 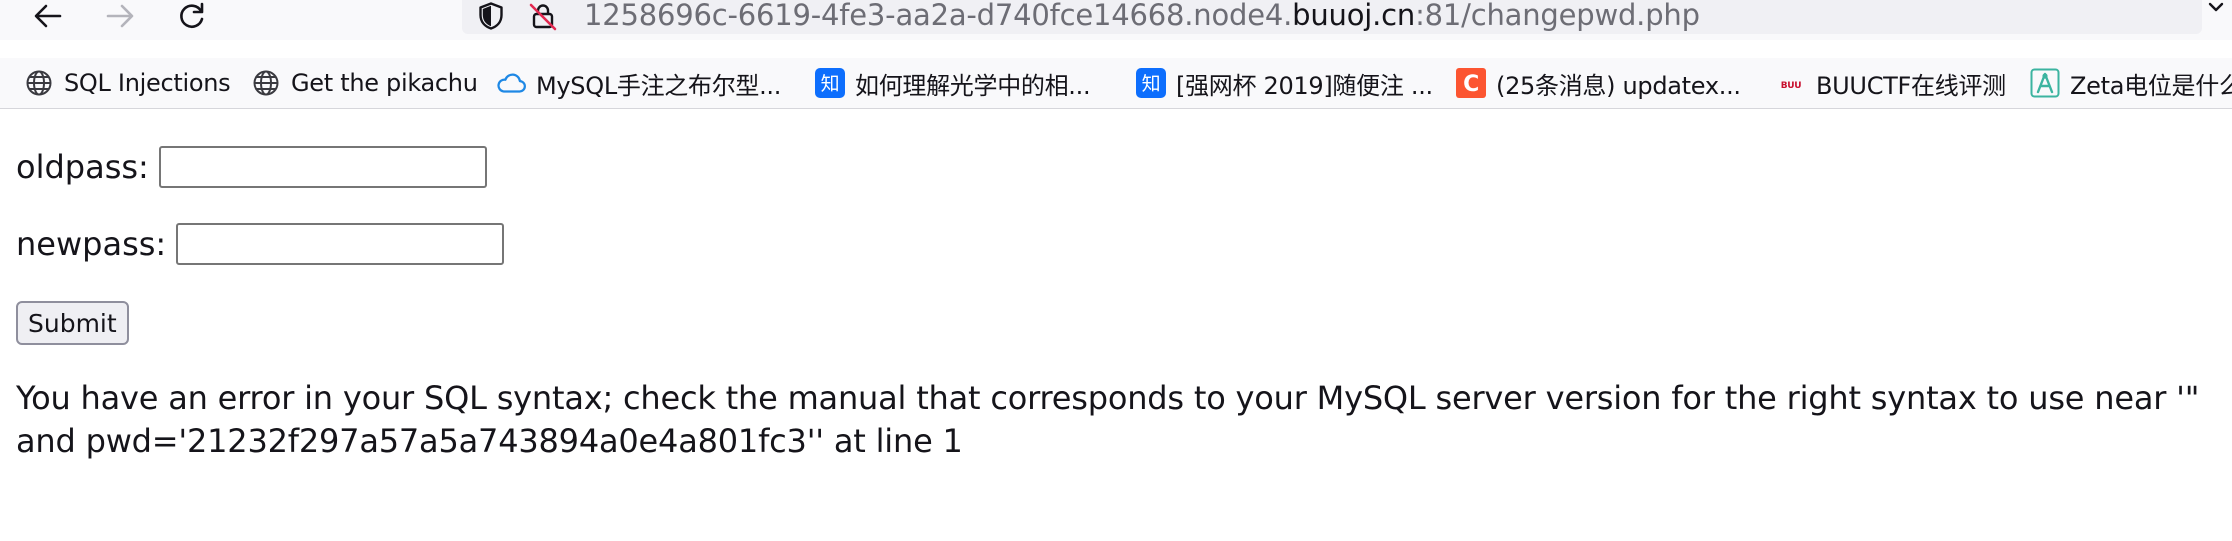 What do you see at coordinates (1791, 86) in the screenshot?
I see `svg-text: BUU` at bounding box center [1791, 86].